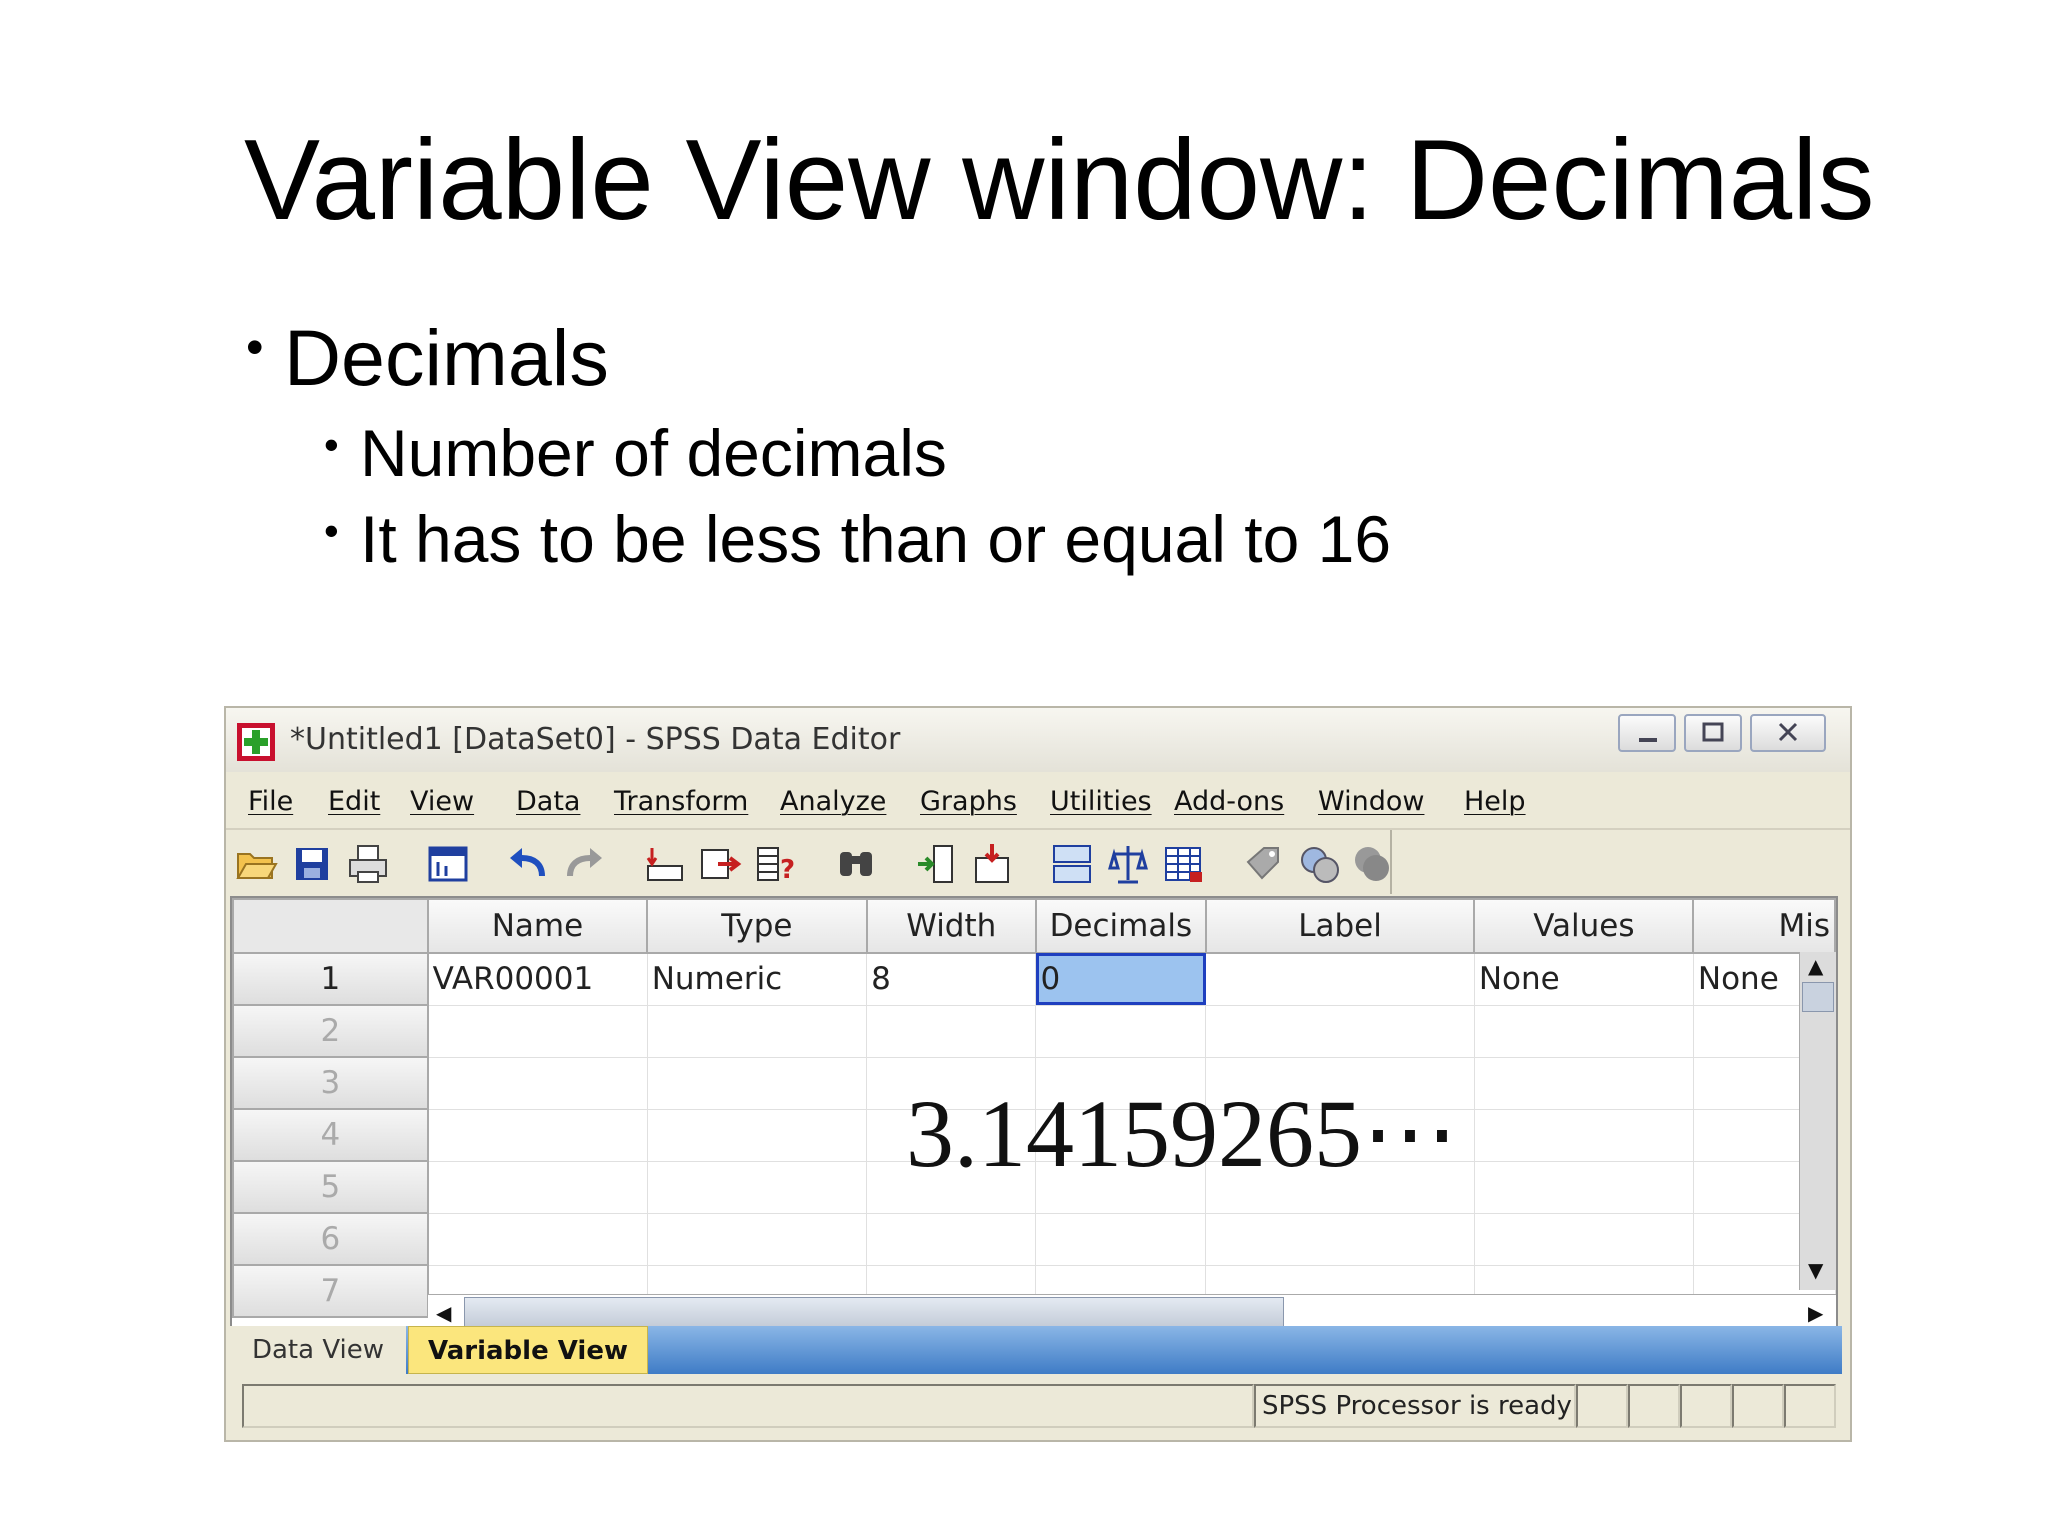 Image resolution: width=2048 pixels, height=1536 pixels. Describe the element at coordinates (537, 926) in the screenshot. I see `column-header-name: Name` at that location.